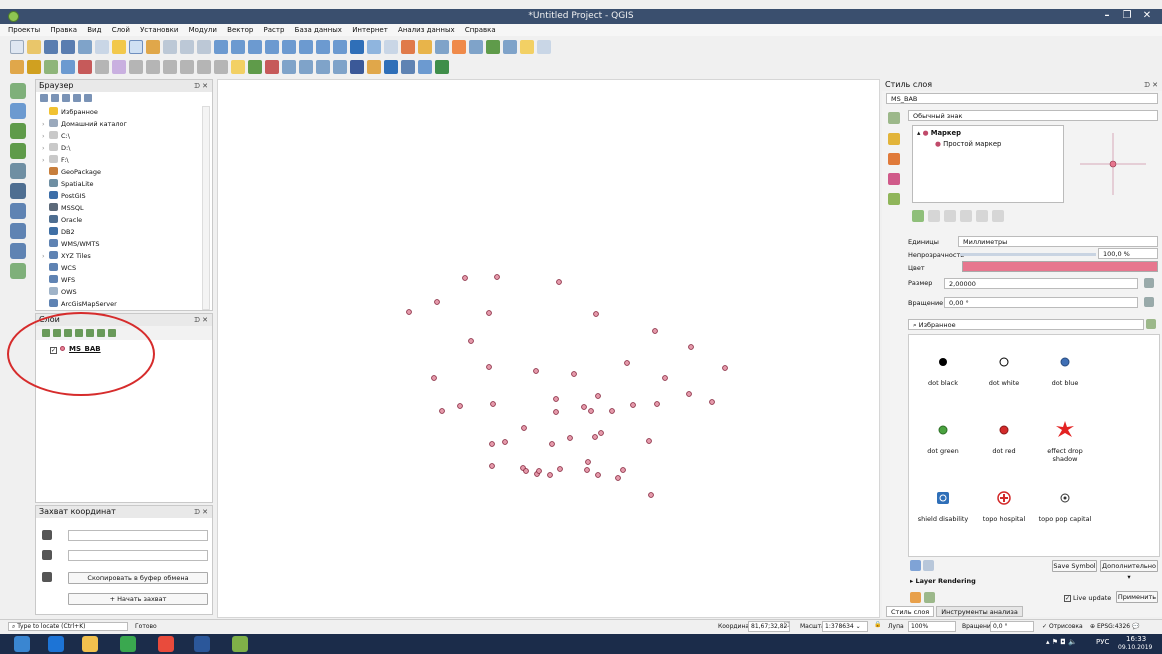 The width and height of the screenshot is (1162, 654). What do you see at coordinates (510, 47) in the screenshot?
I see `map-tips-icon` at bounding box center [510, 47].